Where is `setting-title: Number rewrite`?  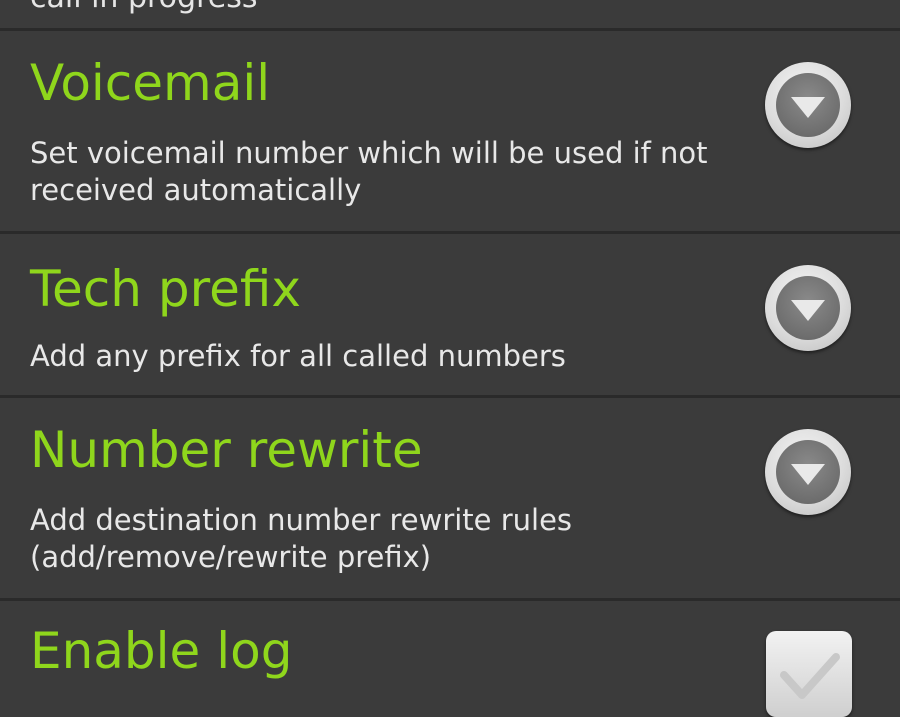
setting-title: Number rewrite is located at coordinates (226, 450).